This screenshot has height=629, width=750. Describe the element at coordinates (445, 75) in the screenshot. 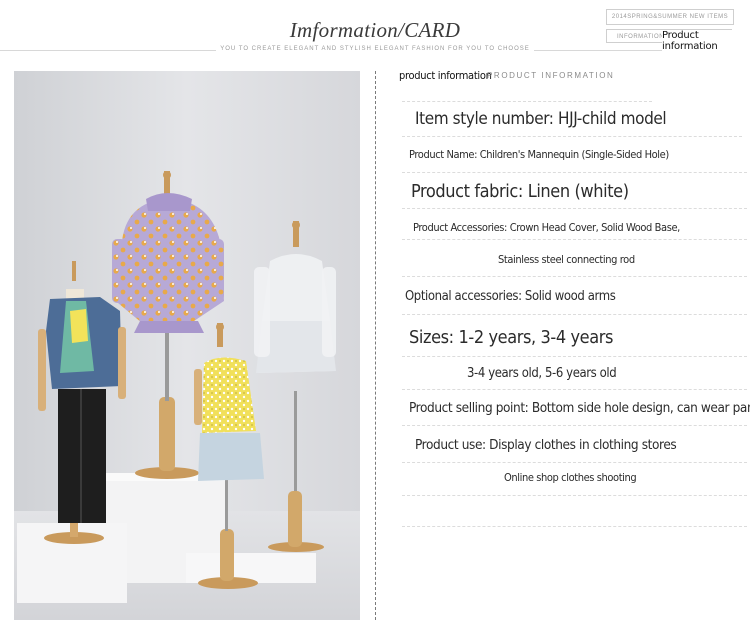

I see `section-label: product information` at that location.